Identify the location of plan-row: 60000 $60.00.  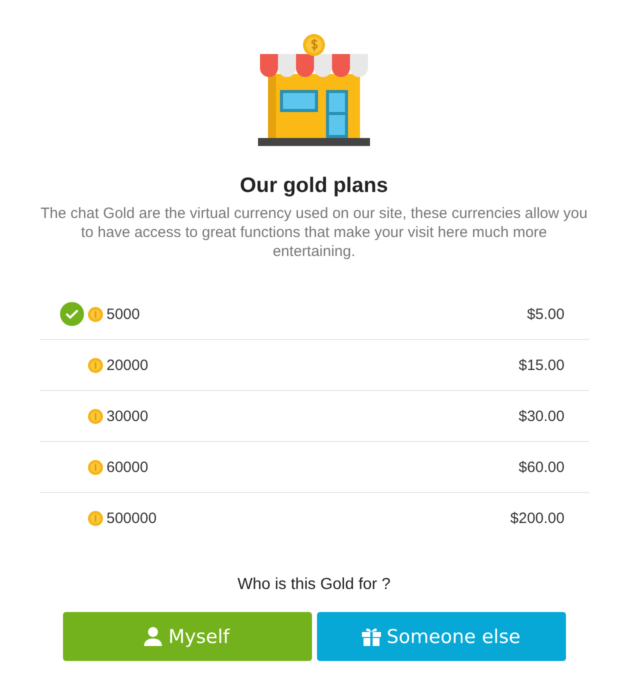
(314, 467).